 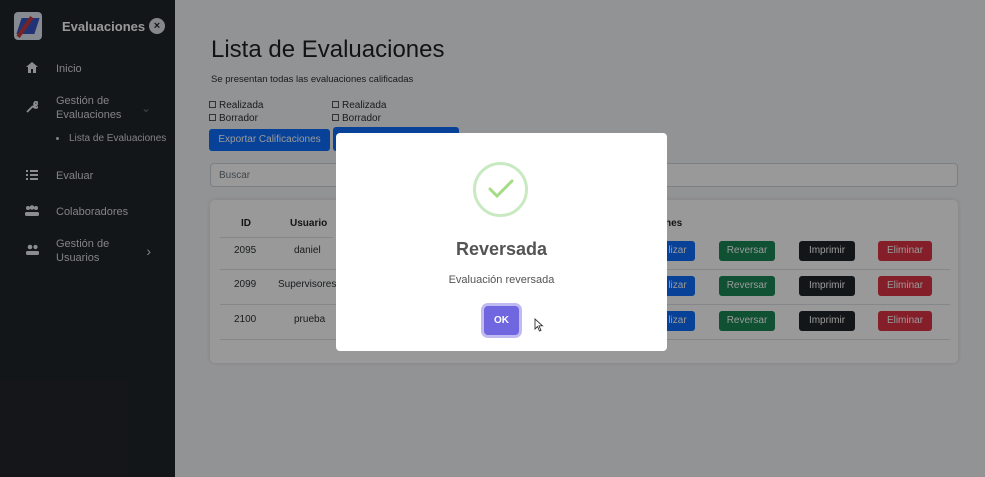 What do you see at coordinates (501, 280) in the screenshot?
I see `dialog-message: Evaluación reversada` at bounding box center [501, 280].